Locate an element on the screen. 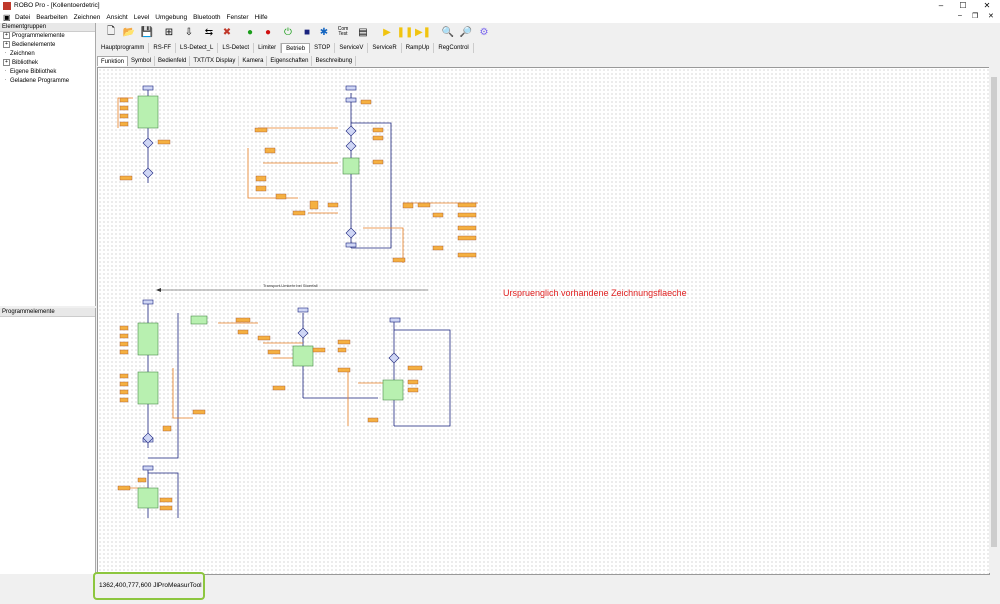 This screenshot has height=604, width=1000. scrollbar-thumb is located at coordinates (994, 312).